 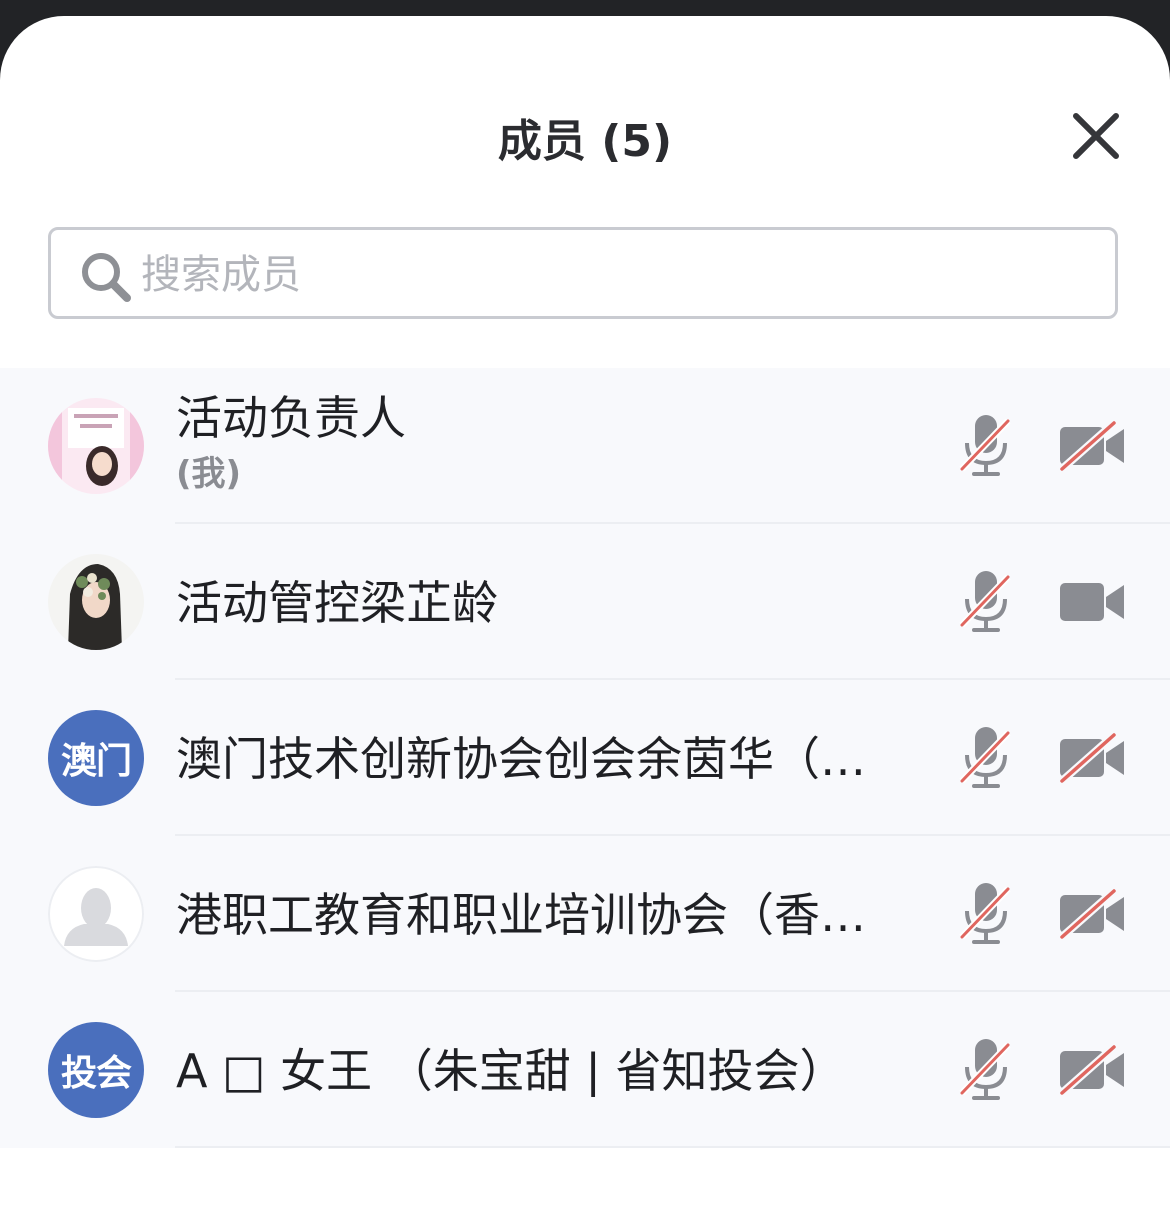 What do you see at coordinates (96, 758) in the screenshot?
I see `avatar: 澳门` at bounding box center [96, 758].